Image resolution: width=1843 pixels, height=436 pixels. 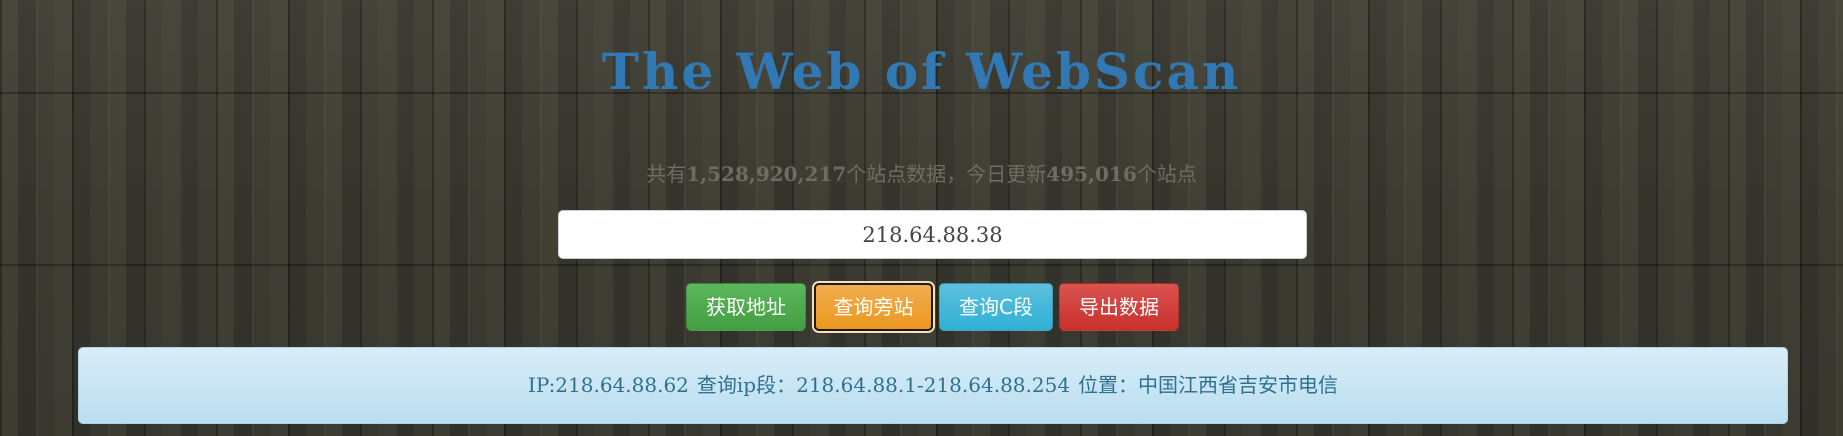 I want to click on page-title: The Web of WebScan, so click(x=921, y=71).